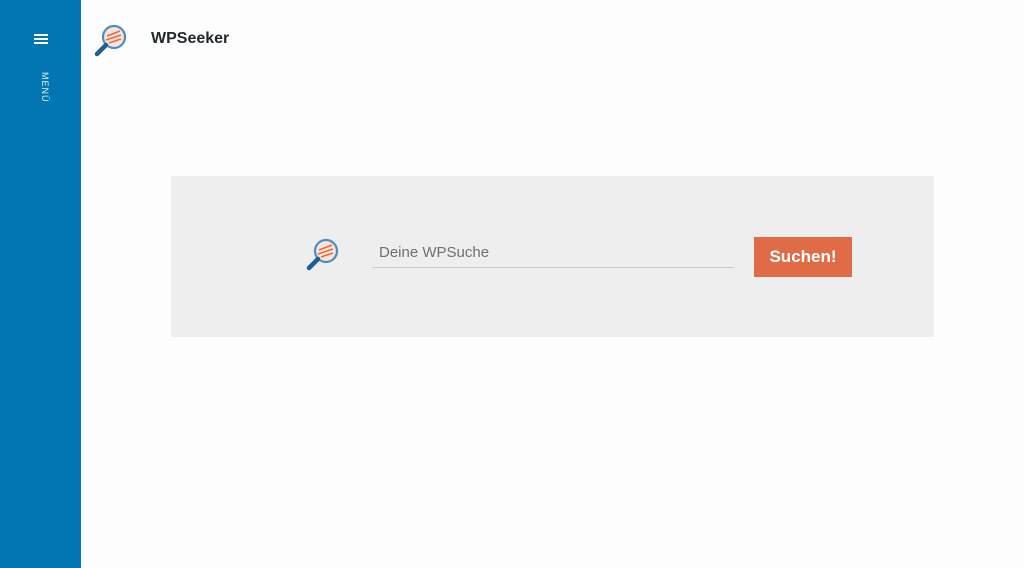 This screenshot has height=568, width=1024. I want to click on hamburger-icon, so click(41, 39).